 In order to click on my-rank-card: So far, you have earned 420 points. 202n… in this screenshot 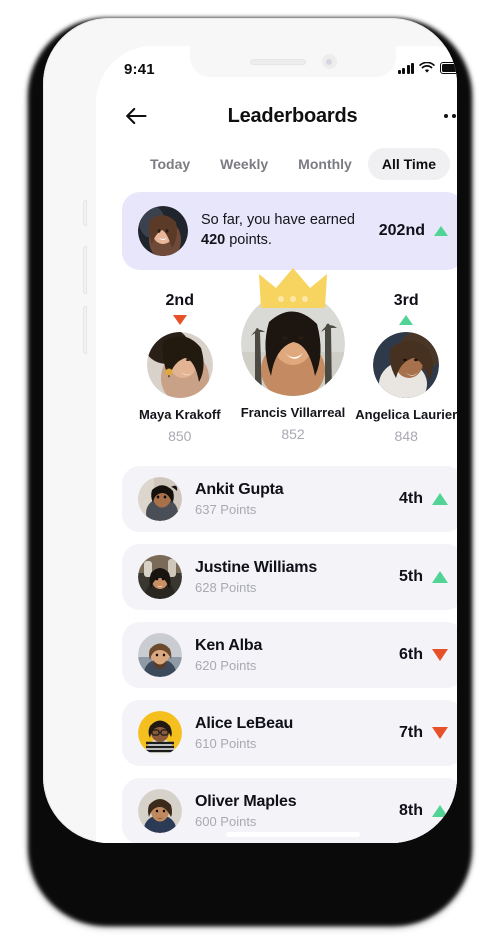, I will do `click(289, 231)`.